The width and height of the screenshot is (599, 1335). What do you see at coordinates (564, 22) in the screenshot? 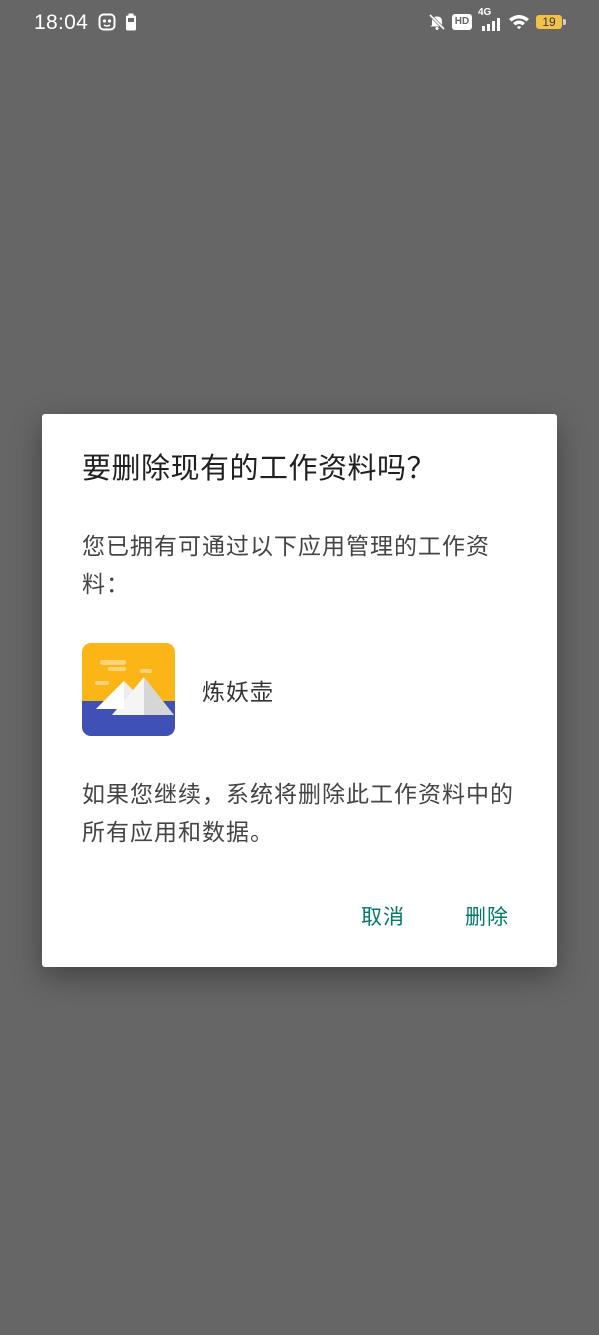
I see `battery-tip` at bounding box center [564, 22].